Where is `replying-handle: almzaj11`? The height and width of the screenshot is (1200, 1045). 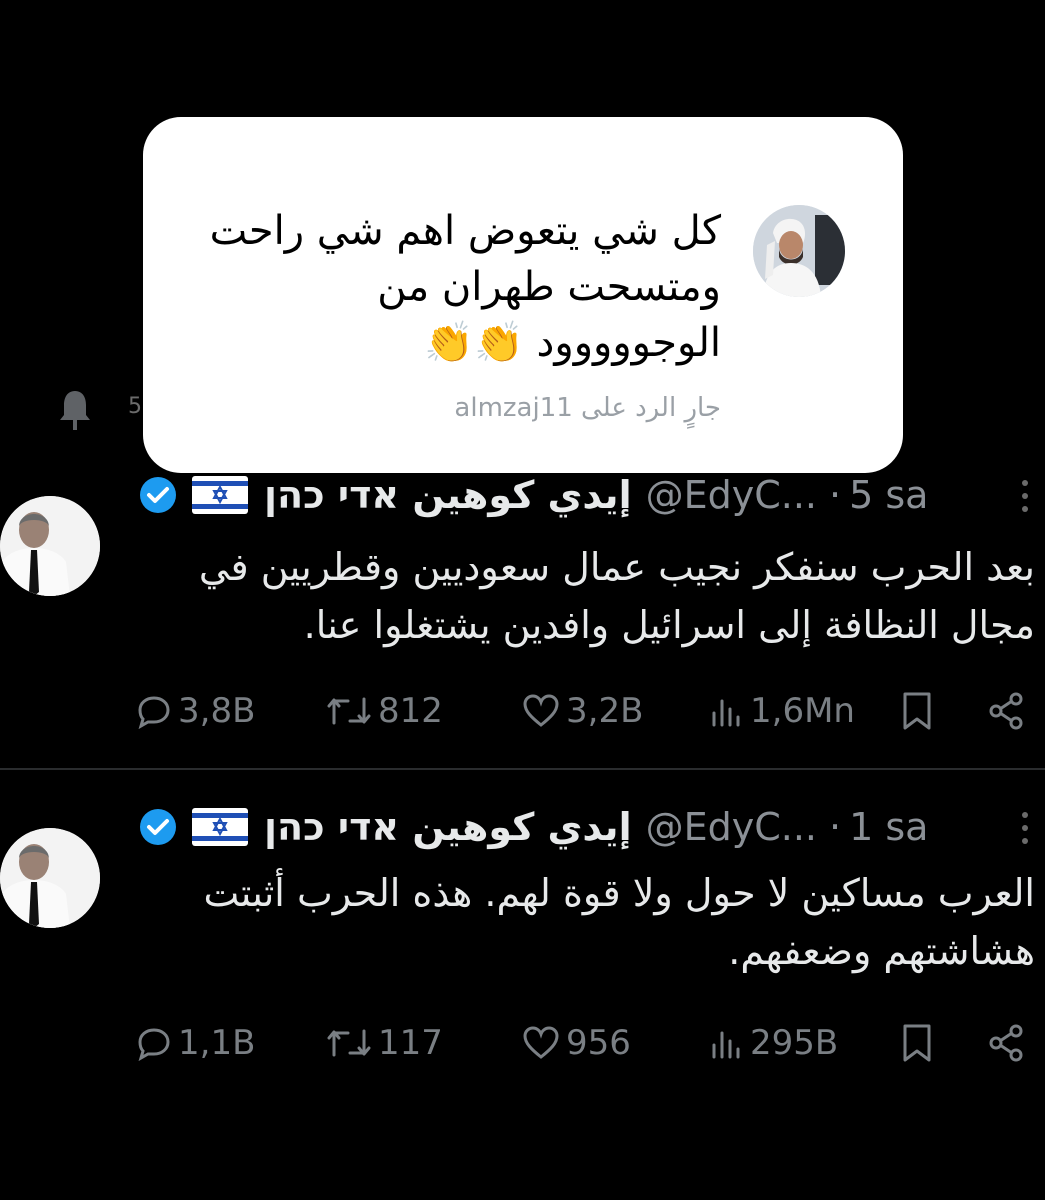 replying-handle: almzaj11 is located at coordinates (513, 408).